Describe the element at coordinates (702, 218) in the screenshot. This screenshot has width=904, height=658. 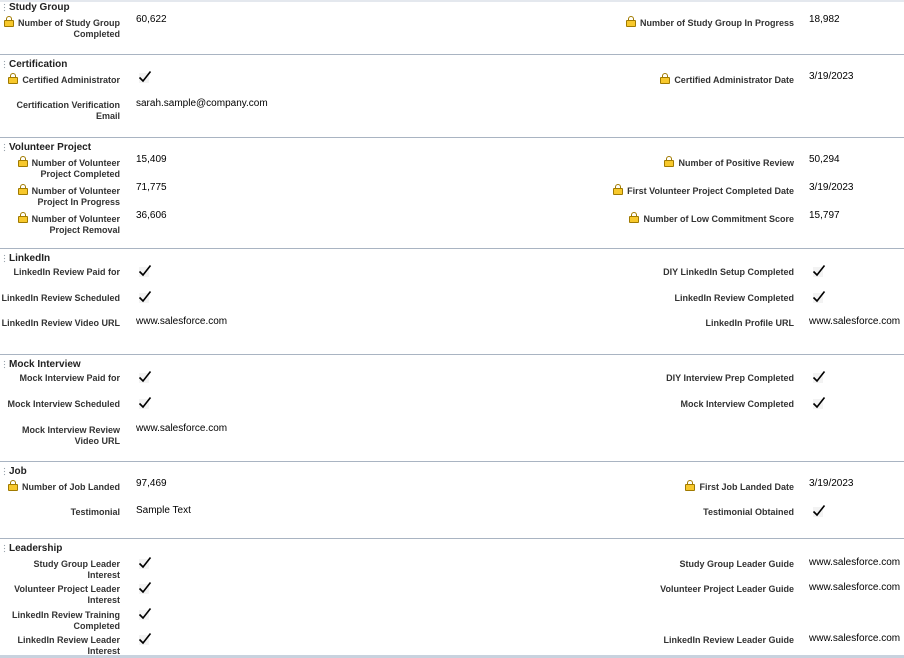
I see `number-of-low-commitment-score-label: Number of Low Commitment Score` at that location.